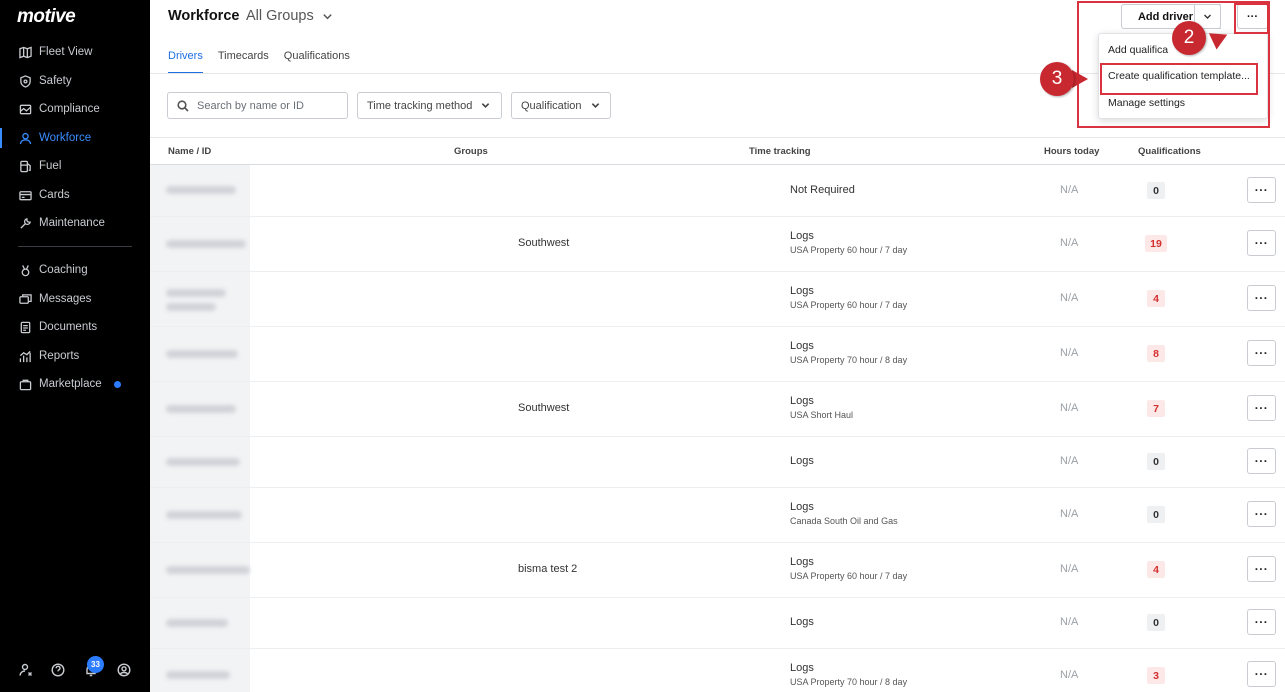  I want to click on sidebar-item-fuel: Fuel, so click(75, 166).